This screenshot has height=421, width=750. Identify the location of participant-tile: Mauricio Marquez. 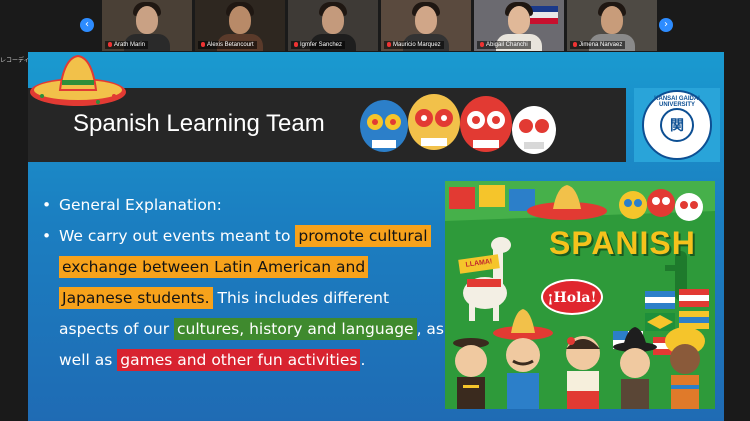
(426, 25).